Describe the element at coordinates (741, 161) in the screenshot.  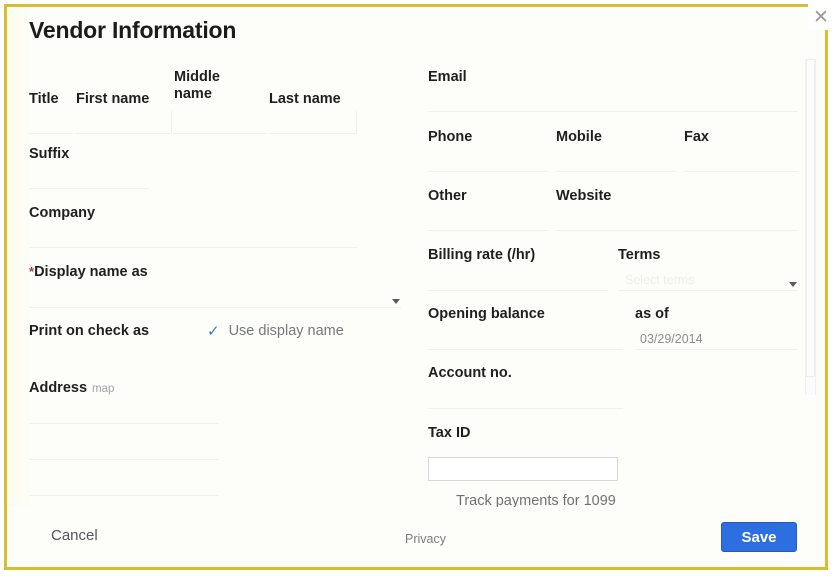
I see `fax-input` at that location.